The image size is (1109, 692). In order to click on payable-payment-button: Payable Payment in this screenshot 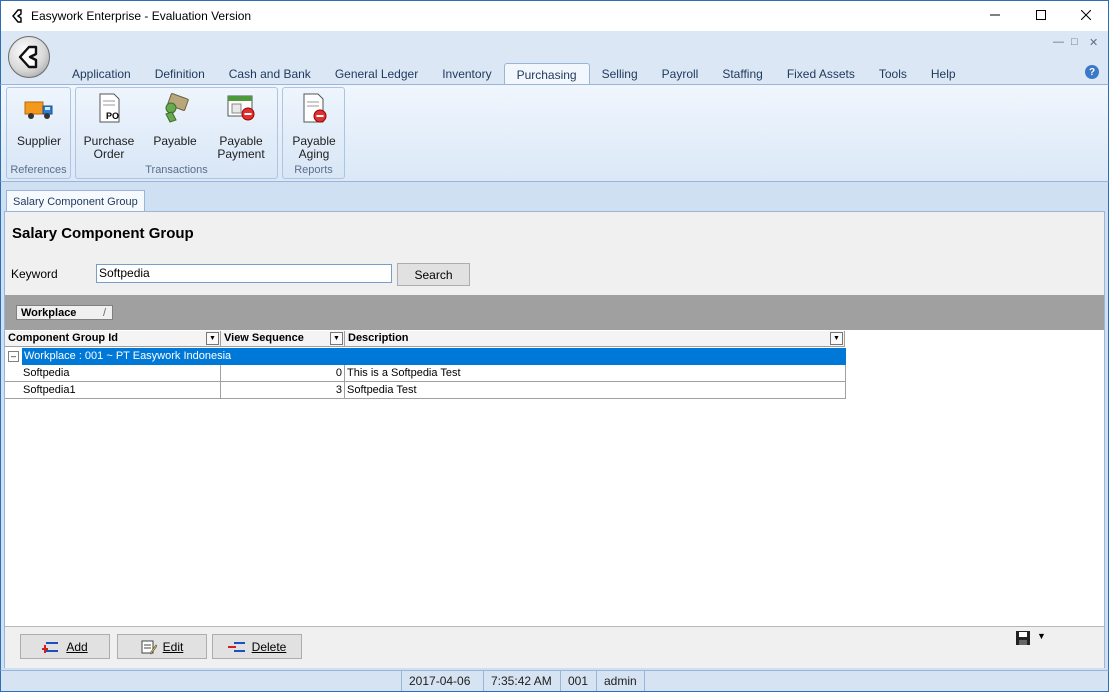, I will do `click(241, 126)`.